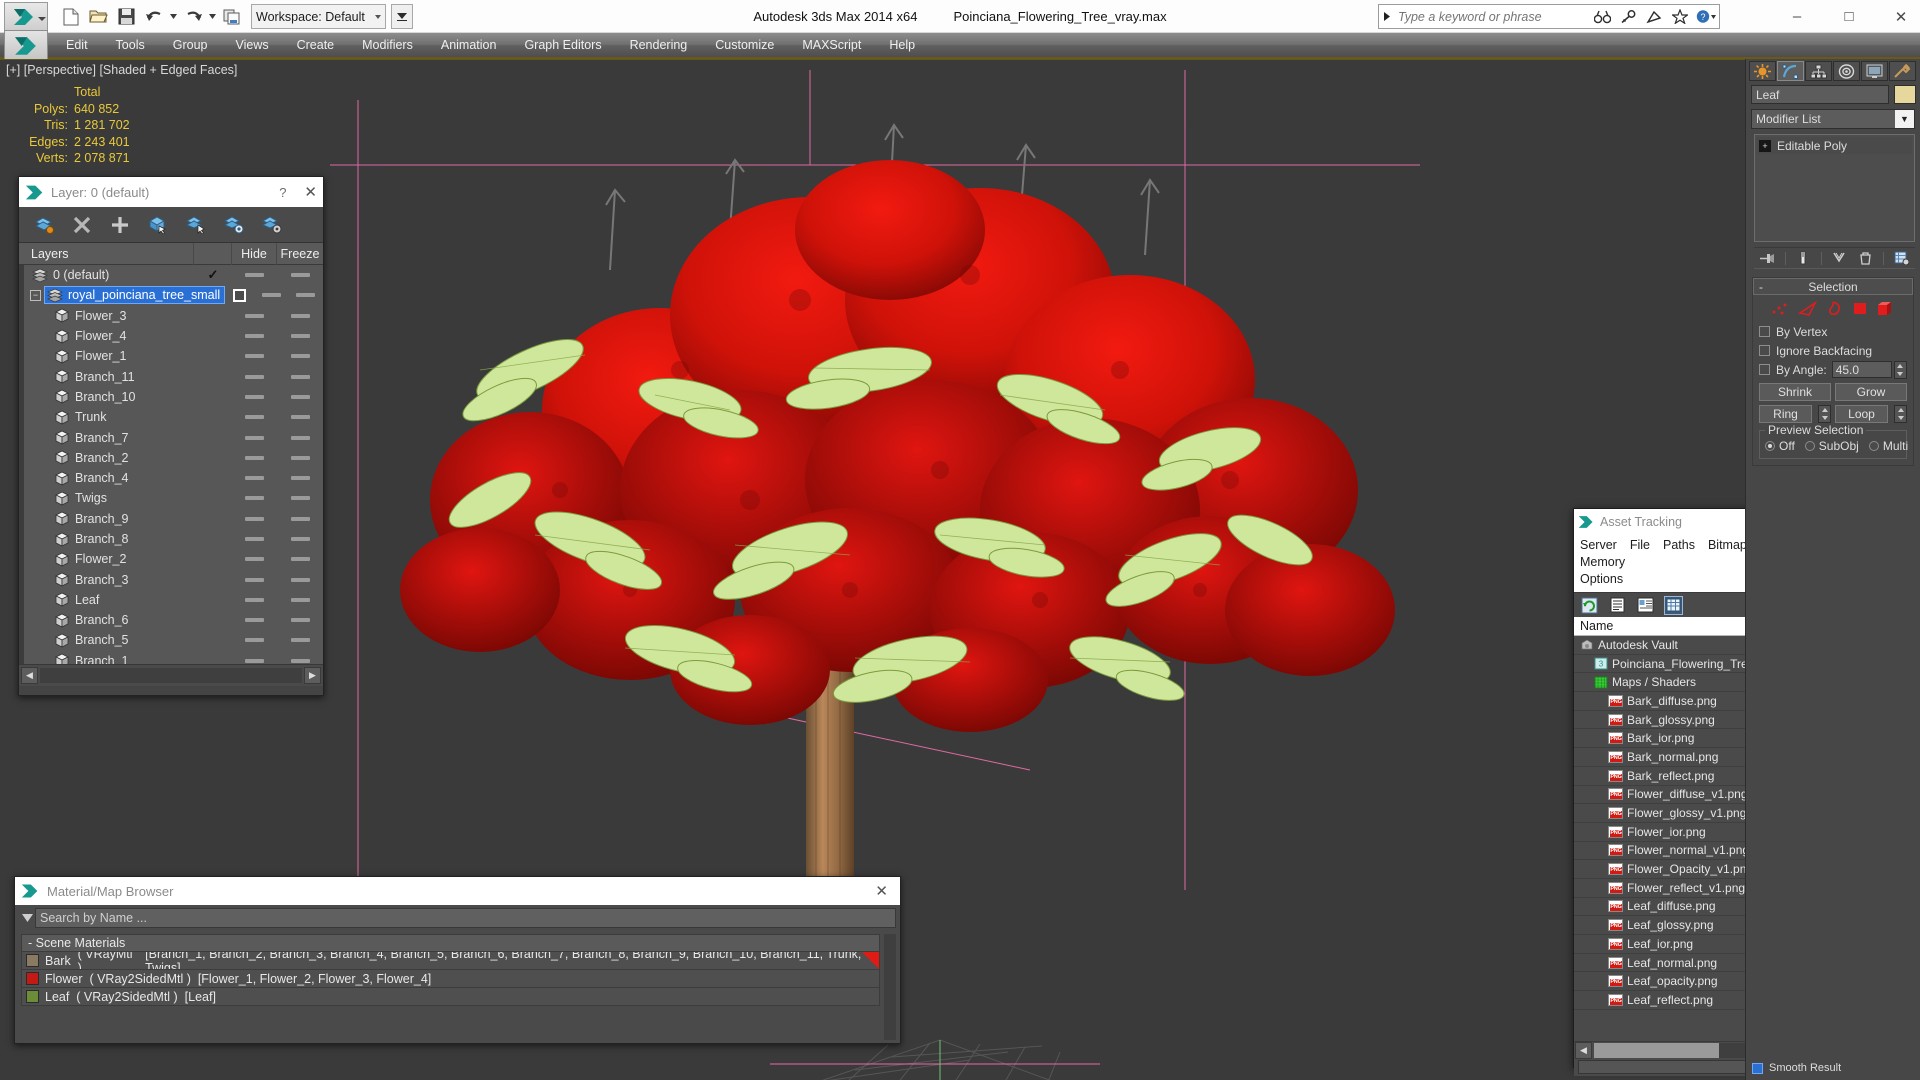  What do you see at coordinates (212, 16) in the screenshot?
I see `redo-dropdown-icon` at bounding box center [212, 16].